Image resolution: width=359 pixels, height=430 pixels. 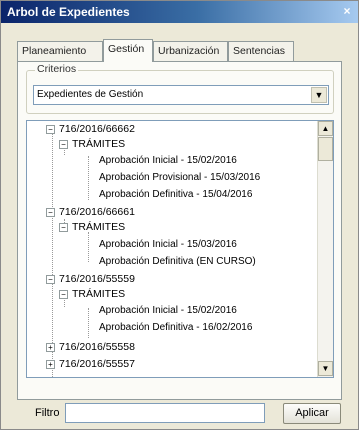 What do you see at coordinates (47, 413) in the screenshot?
I see `filter-label: Filtro` at bounding box center [47, 413].